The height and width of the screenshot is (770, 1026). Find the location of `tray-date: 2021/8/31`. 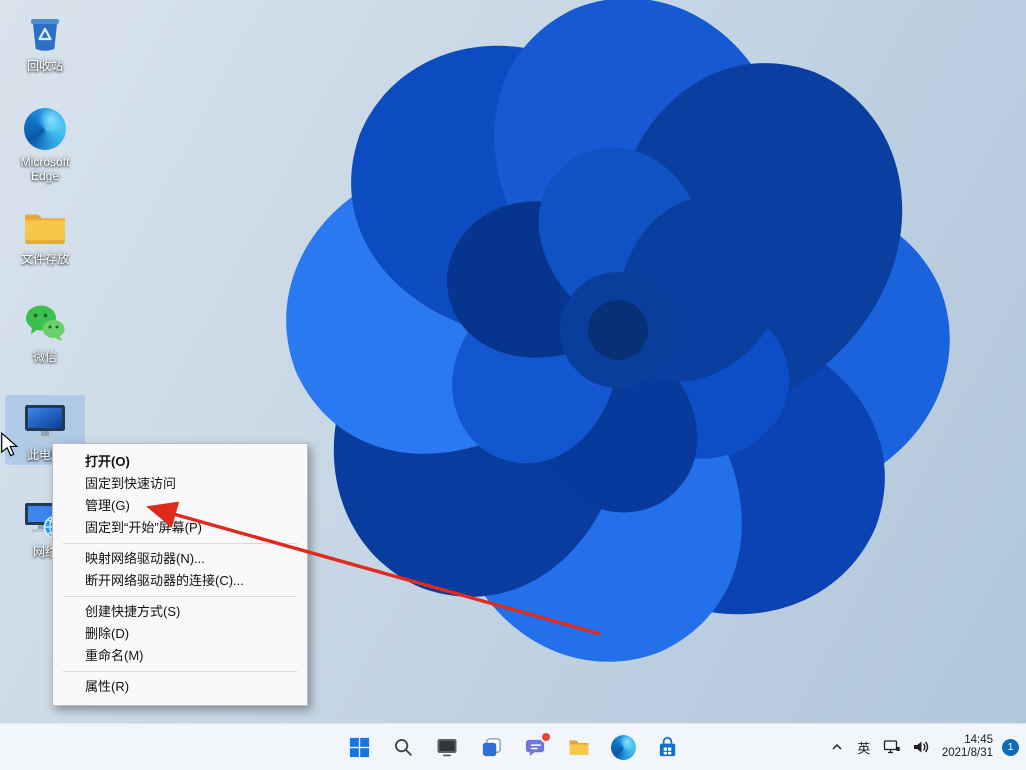

tray-date: 2021/8/31 is located at coordinates (967, 753).